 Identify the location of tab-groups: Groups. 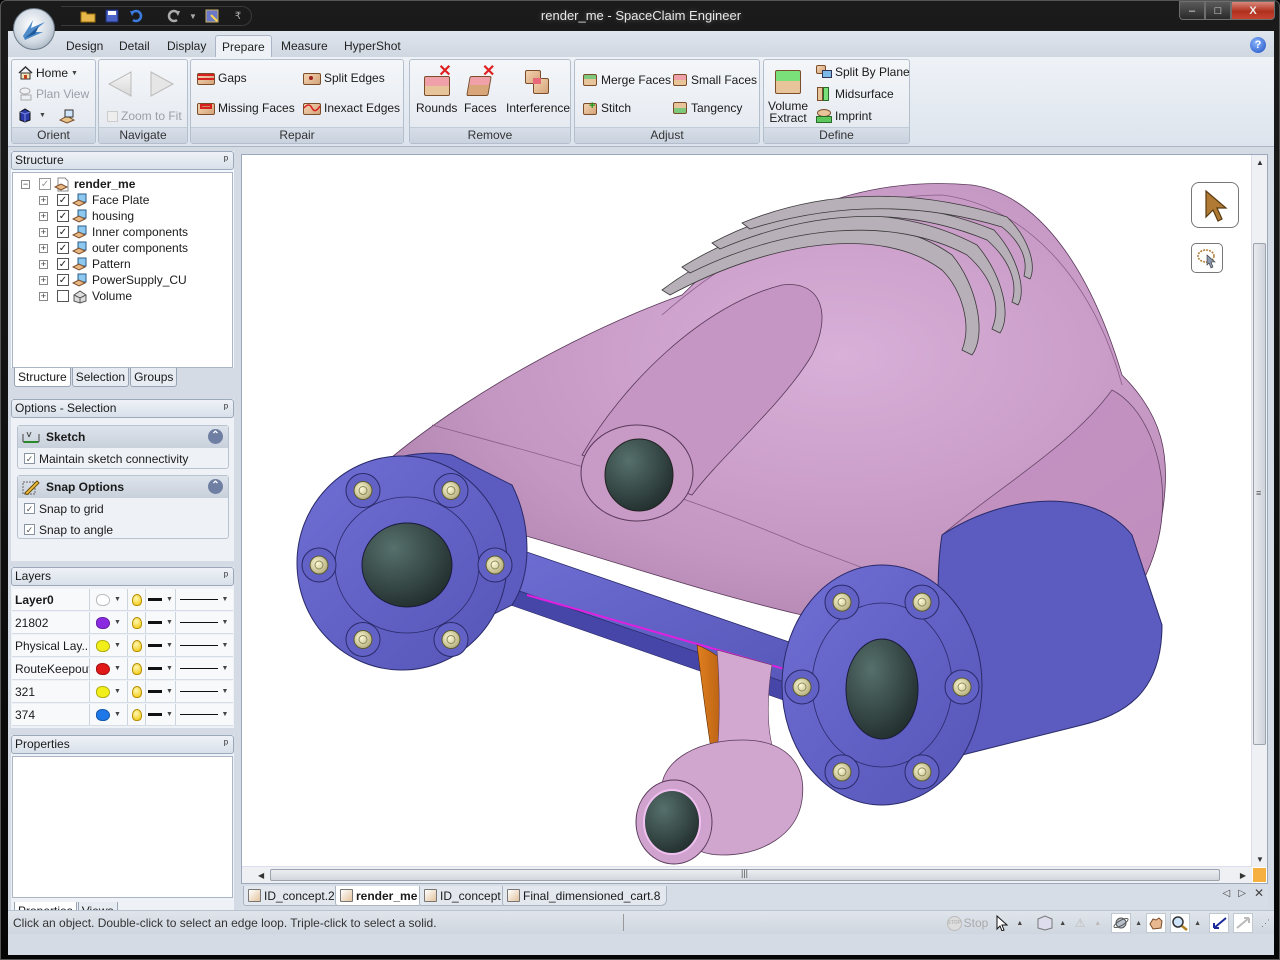
(154, 377).